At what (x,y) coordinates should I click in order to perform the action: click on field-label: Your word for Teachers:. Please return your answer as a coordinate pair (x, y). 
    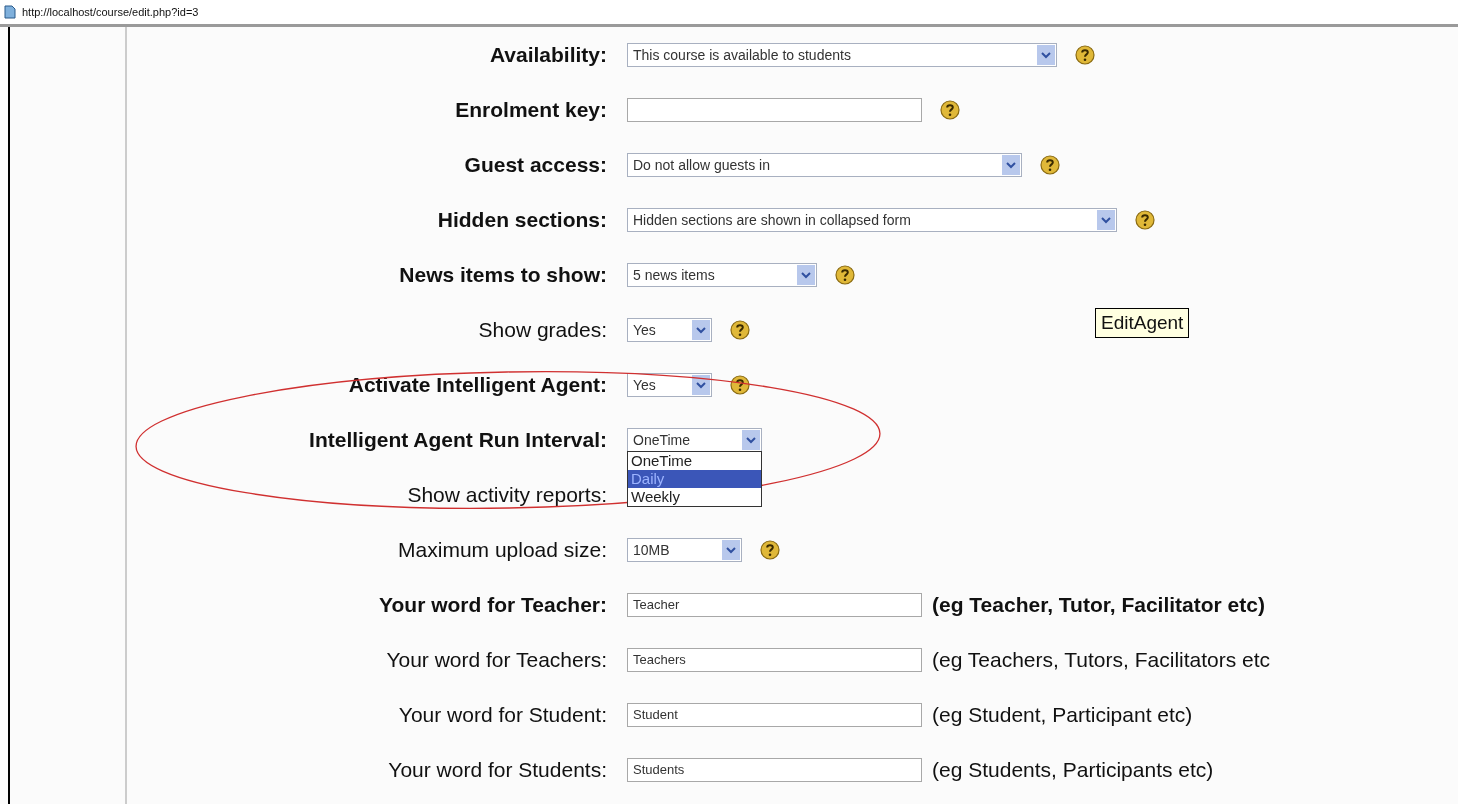
    Looking at the image, I should click on (496, 659).